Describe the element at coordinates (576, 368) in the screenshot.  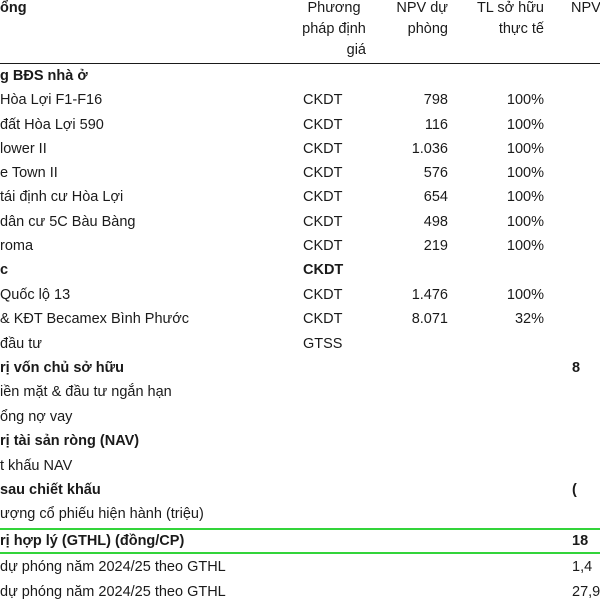
I see `row-npv-share: 8` at that location.